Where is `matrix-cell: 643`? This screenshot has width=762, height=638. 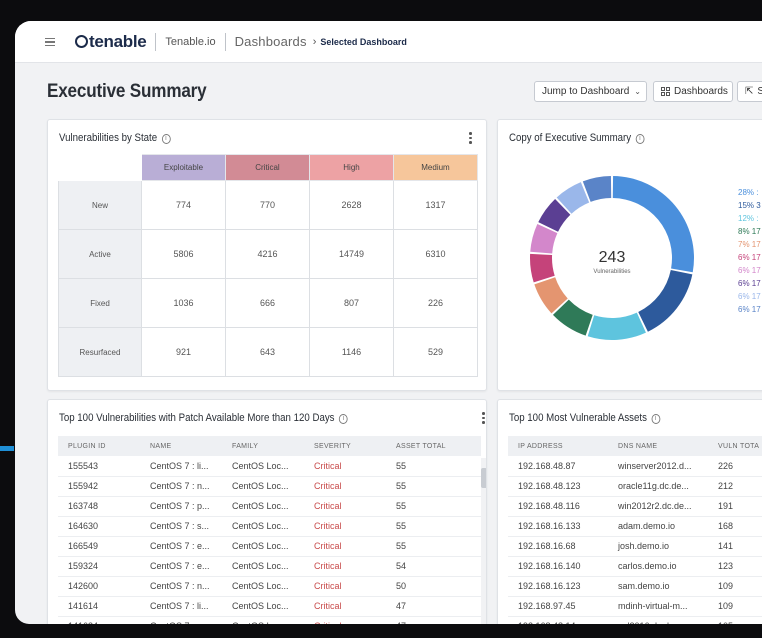
matrix-cell: 643 is located at coordinates (267, 352).